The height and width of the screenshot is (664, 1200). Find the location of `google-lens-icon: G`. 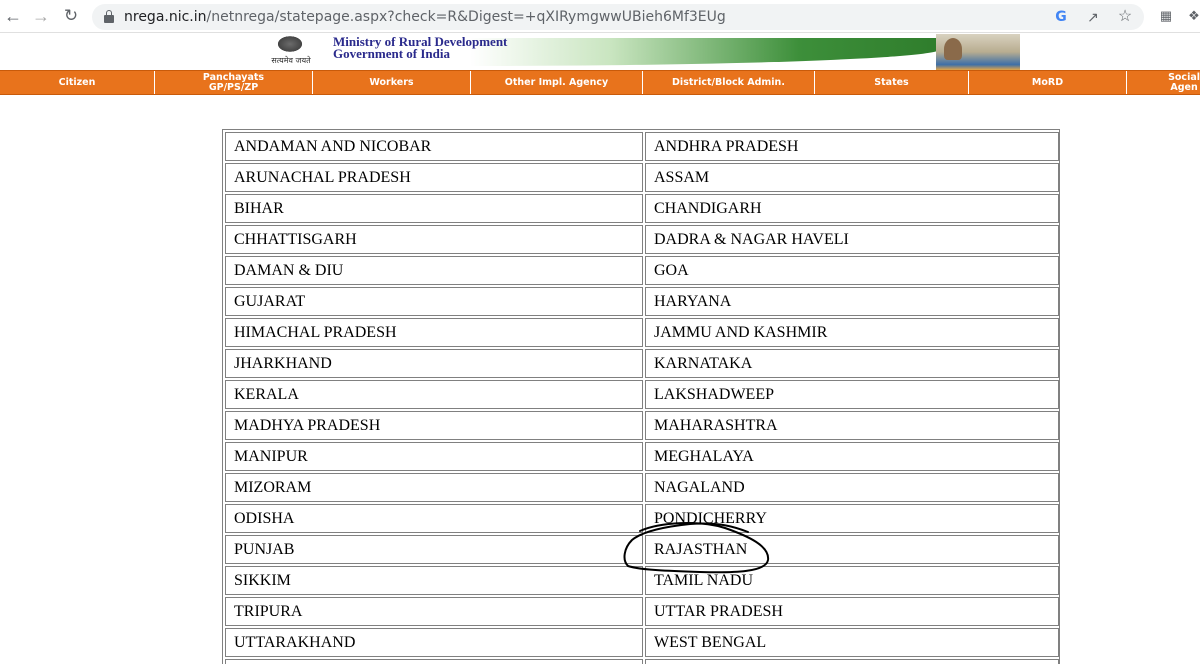

google-lens-icon: G is located at coordinates (1061, 17).